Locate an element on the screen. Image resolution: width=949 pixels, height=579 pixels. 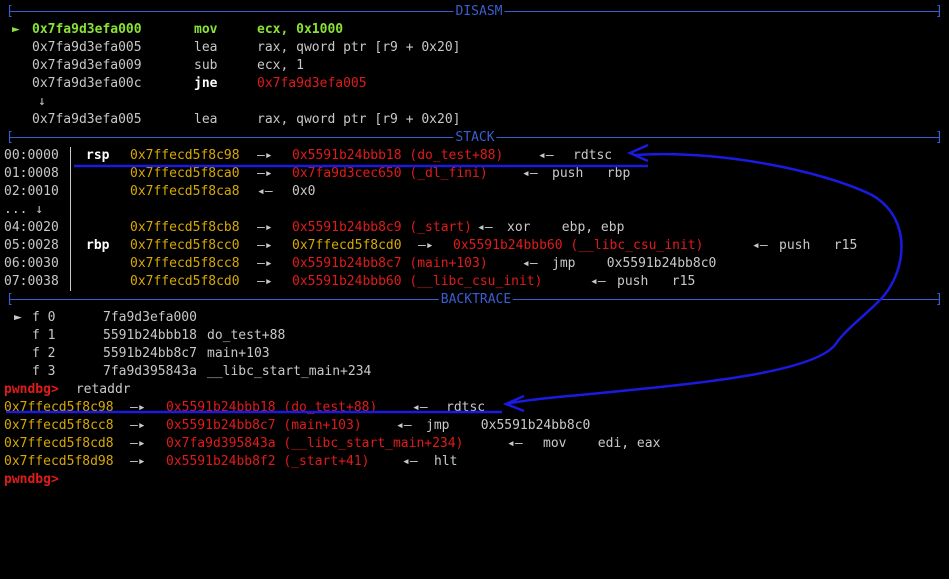
retaddr-instruction: hlt is located at coordinates (446, 461).